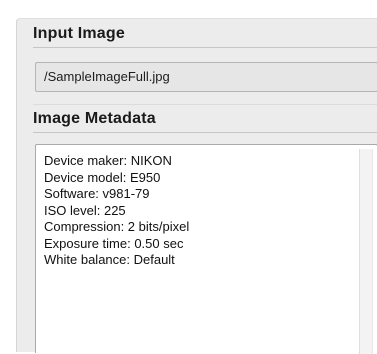  I want to click on input-image-heading: Input Image, so click(79, 33).